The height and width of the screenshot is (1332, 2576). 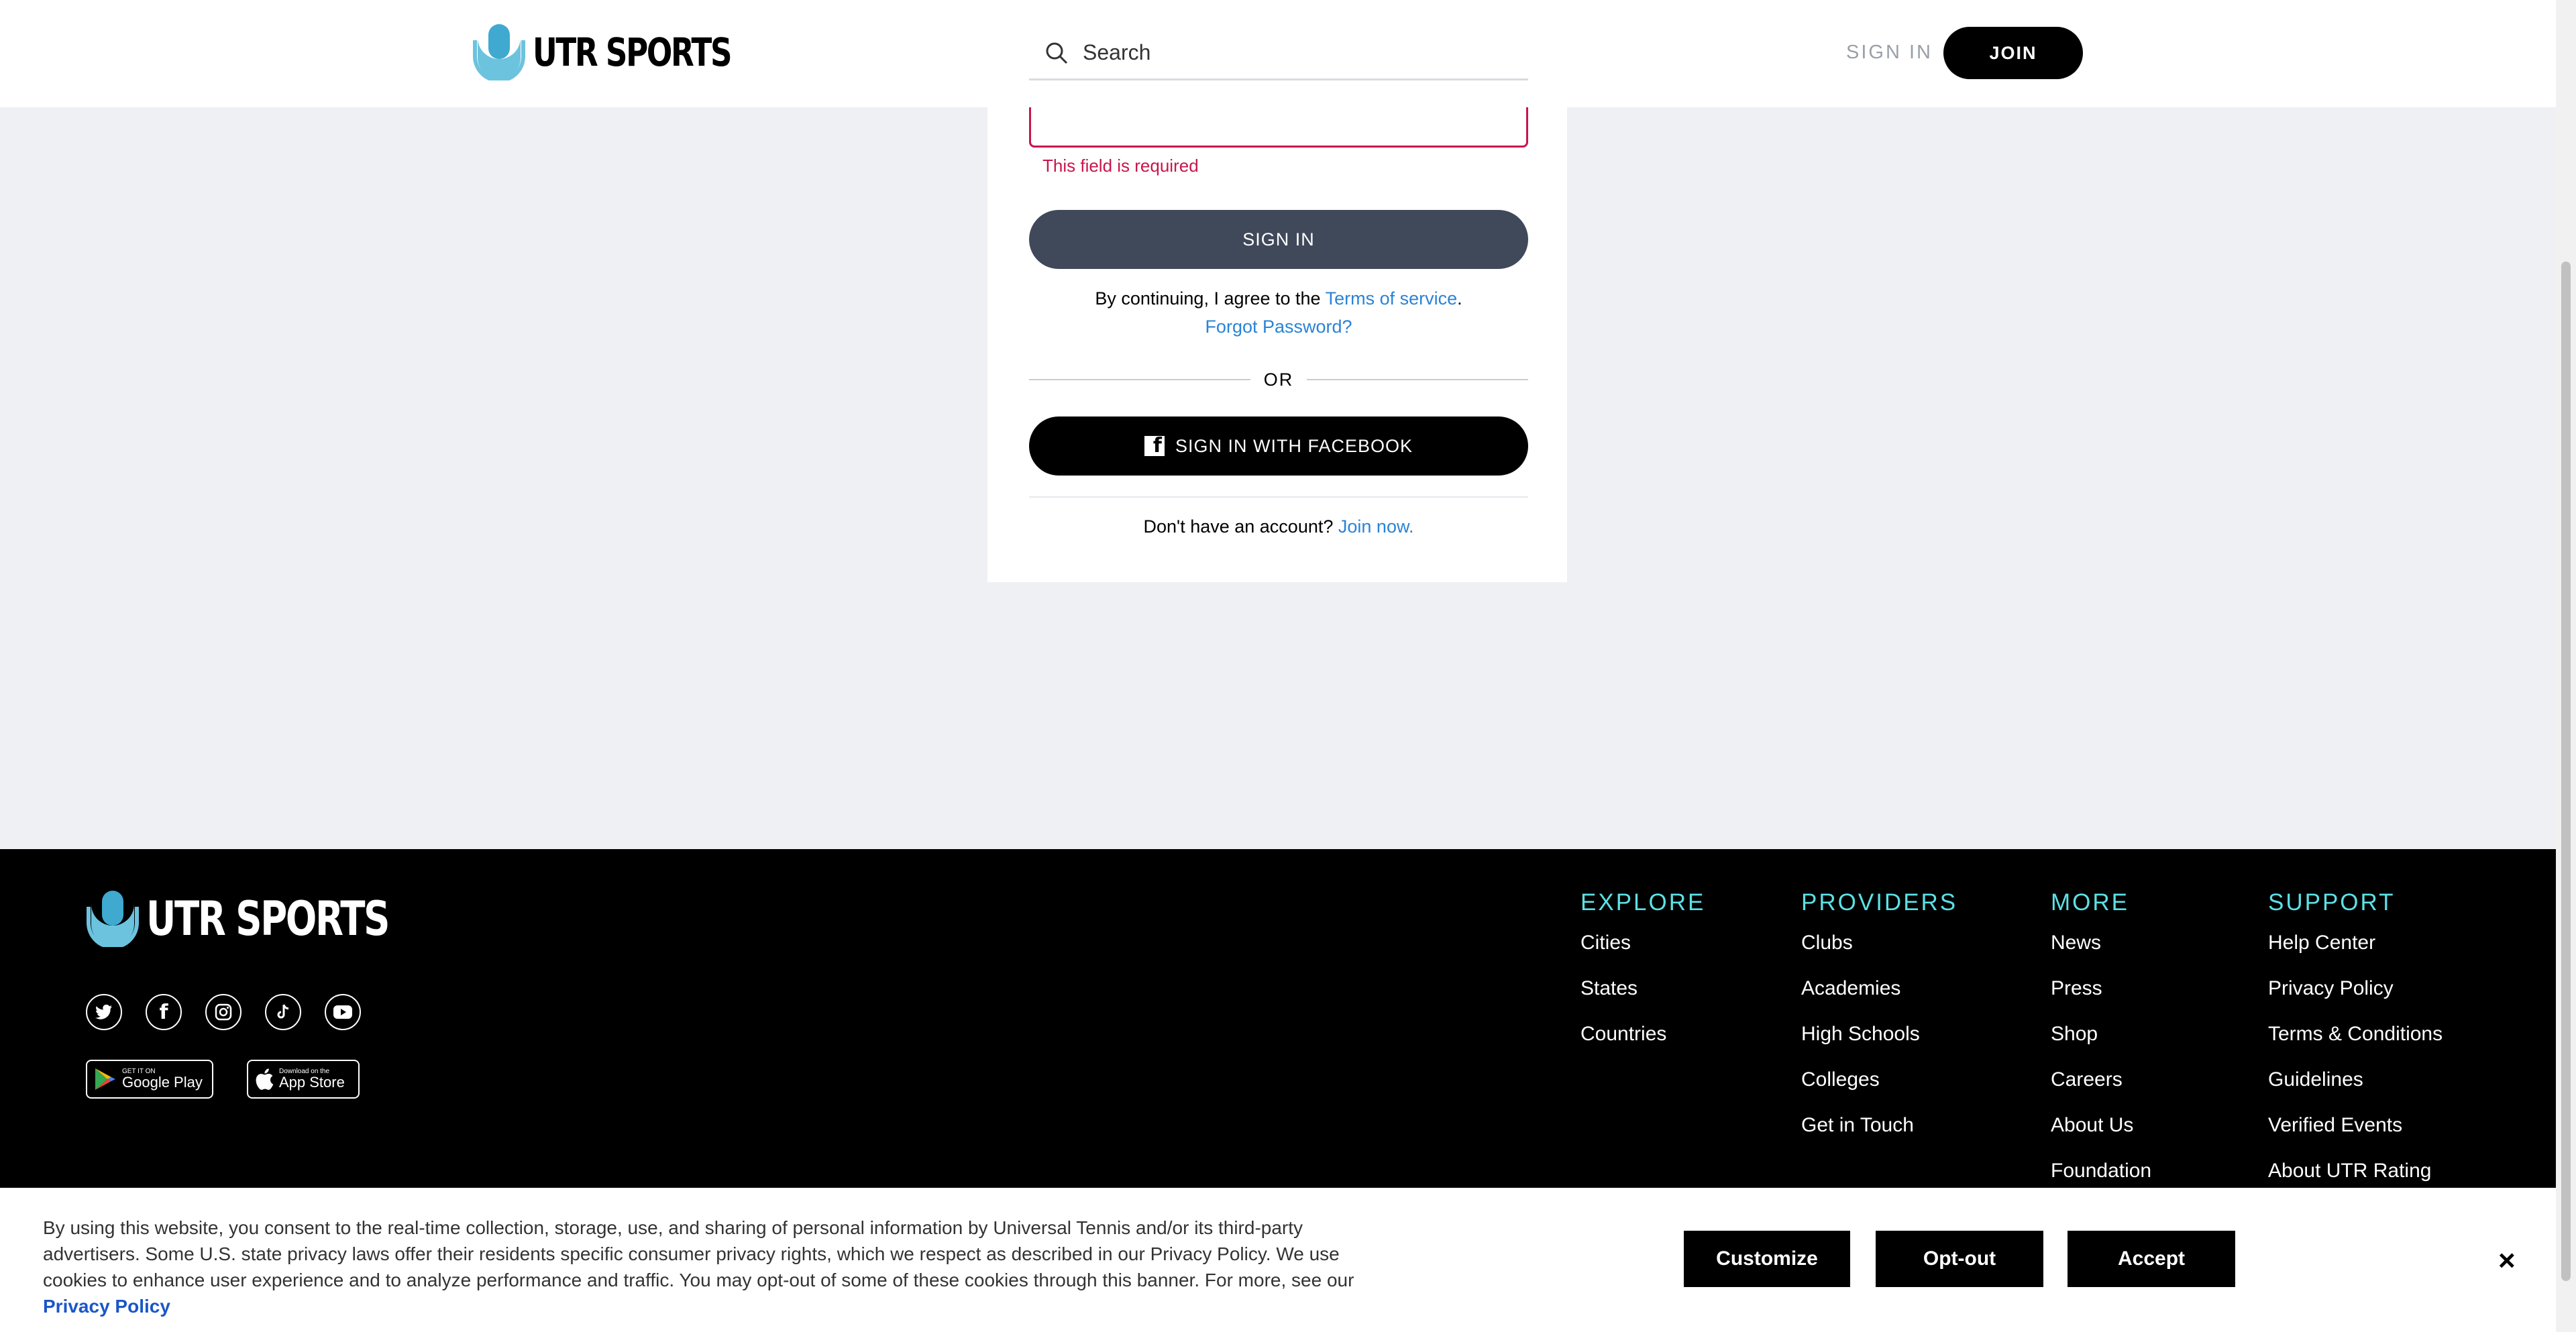 I want to click on google-play-label: Google Play, so click(x=162, y=1082).